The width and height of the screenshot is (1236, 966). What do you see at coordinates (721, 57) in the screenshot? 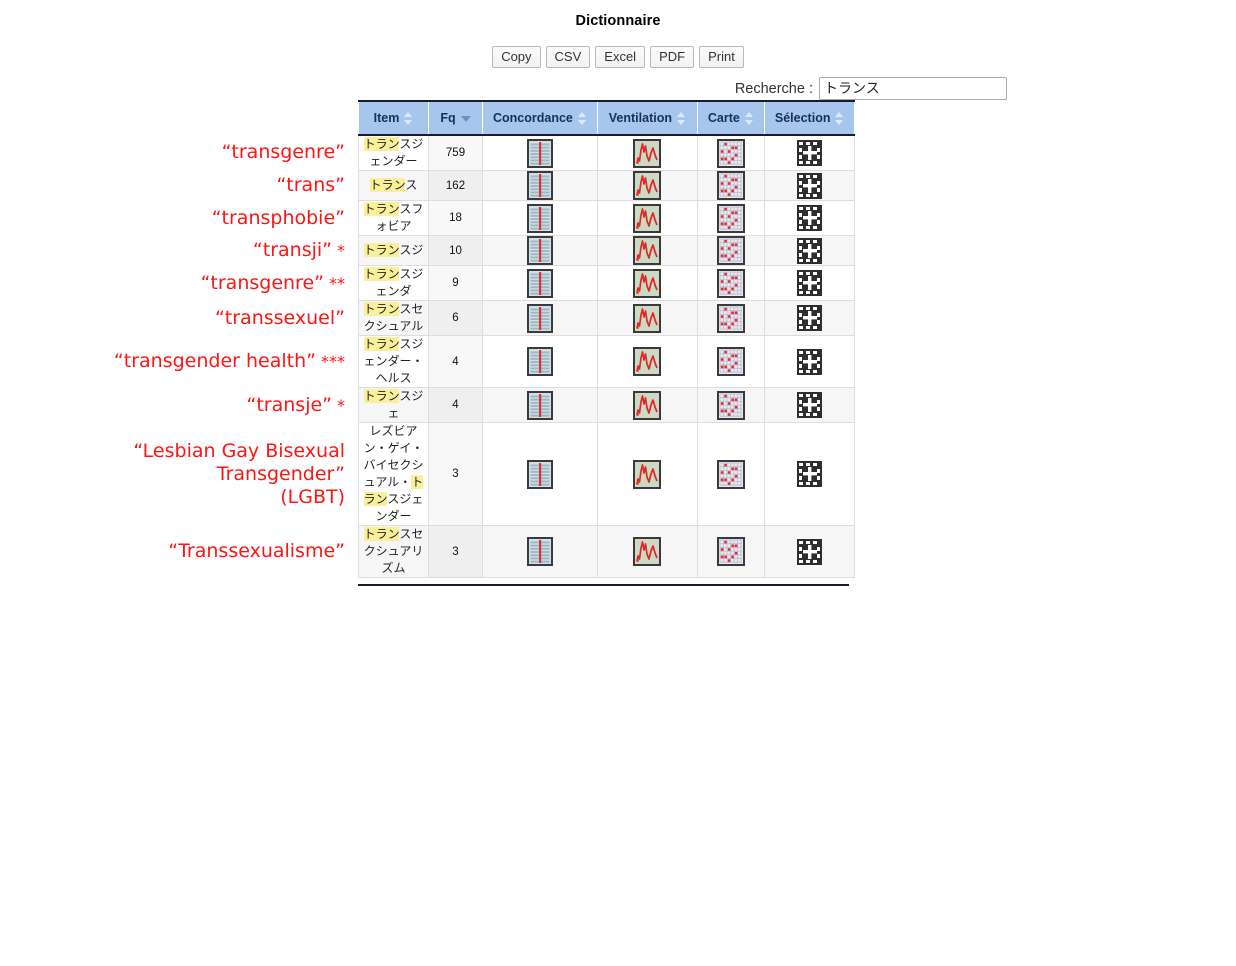
I see `print-button: Print` at bounding box center [721, 57].